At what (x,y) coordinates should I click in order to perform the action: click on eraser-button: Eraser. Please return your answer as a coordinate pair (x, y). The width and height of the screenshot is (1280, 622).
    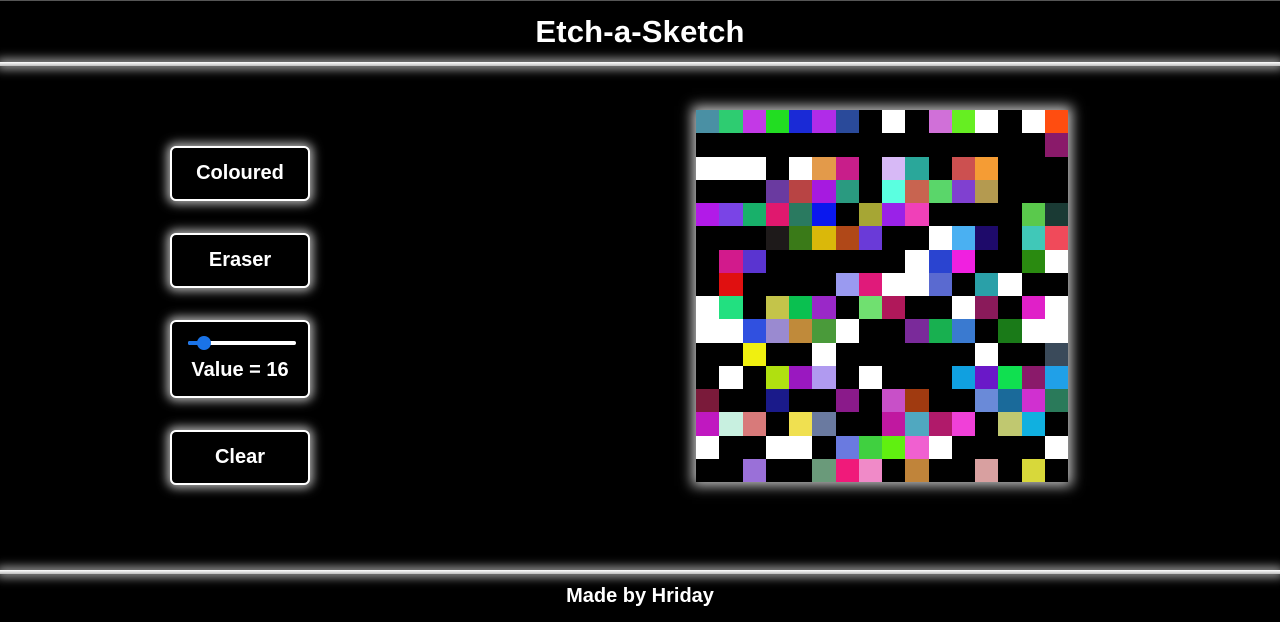
    Looking at the image, I should click on (240, 260).